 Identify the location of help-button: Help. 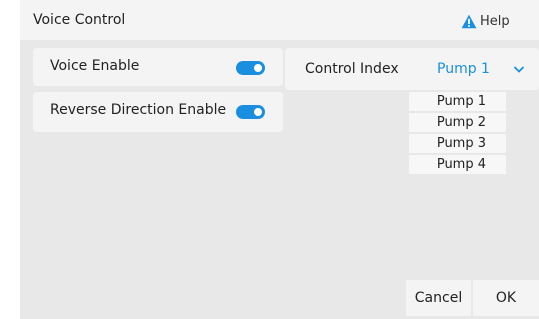
(495, 21).